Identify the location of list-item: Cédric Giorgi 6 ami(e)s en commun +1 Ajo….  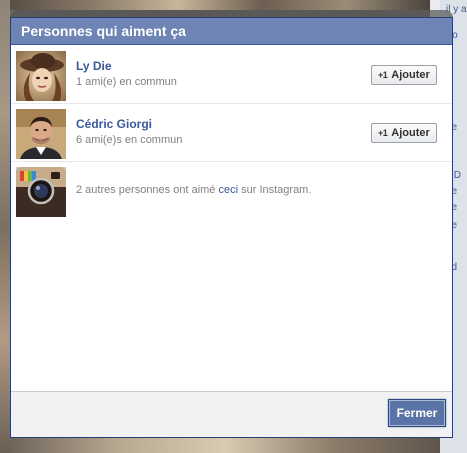
(231, 133).